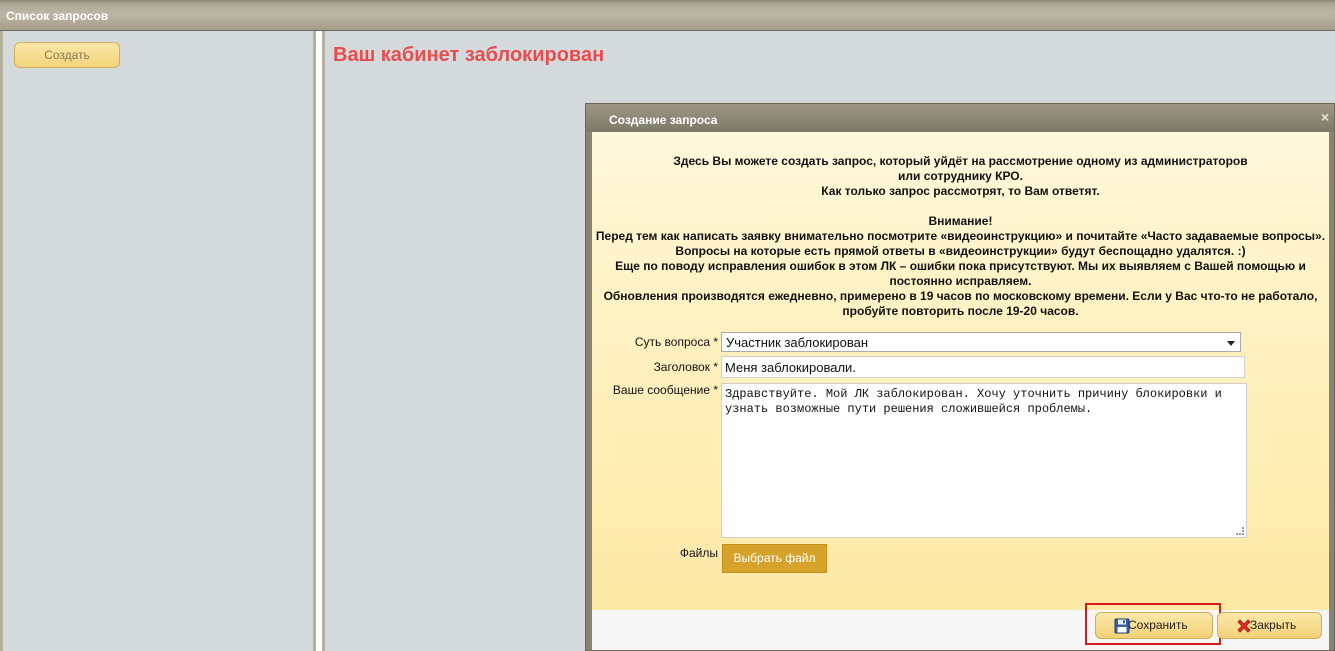 This screenshot has width=1335, height=651. I want to click on save-button-label: Сохранить, so click(1158, 625).